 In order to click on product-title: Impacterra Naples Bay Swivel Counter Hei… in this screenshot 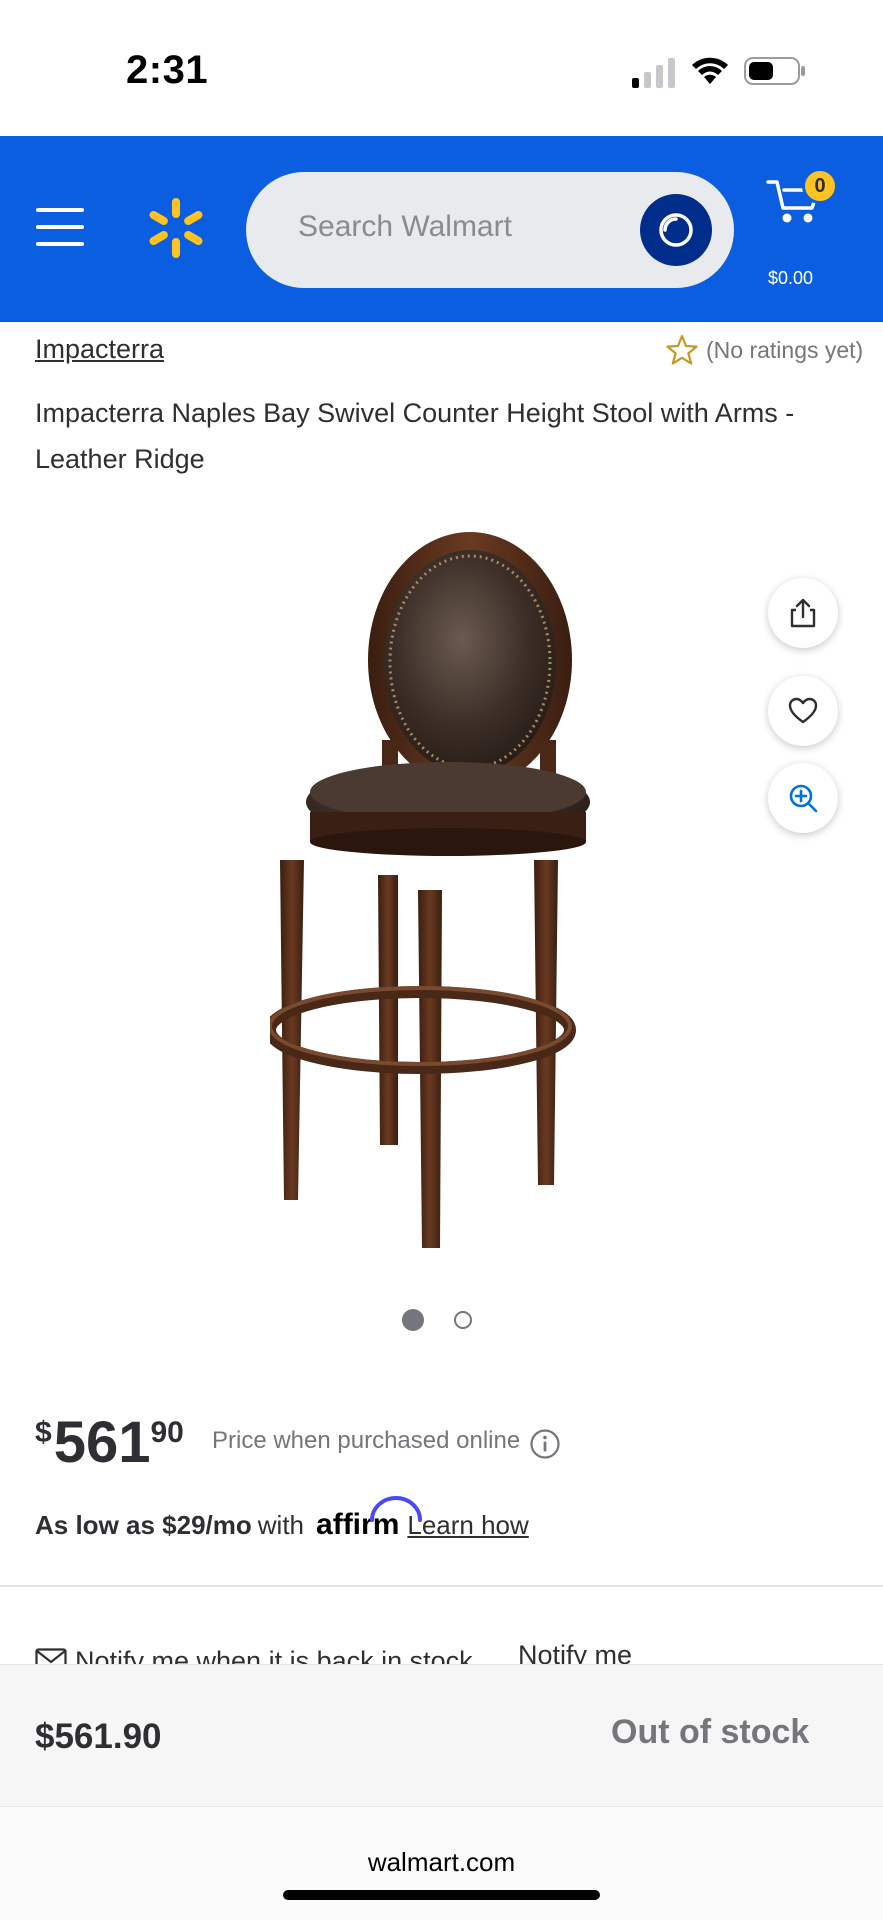, I will do `click(415, 436)`.